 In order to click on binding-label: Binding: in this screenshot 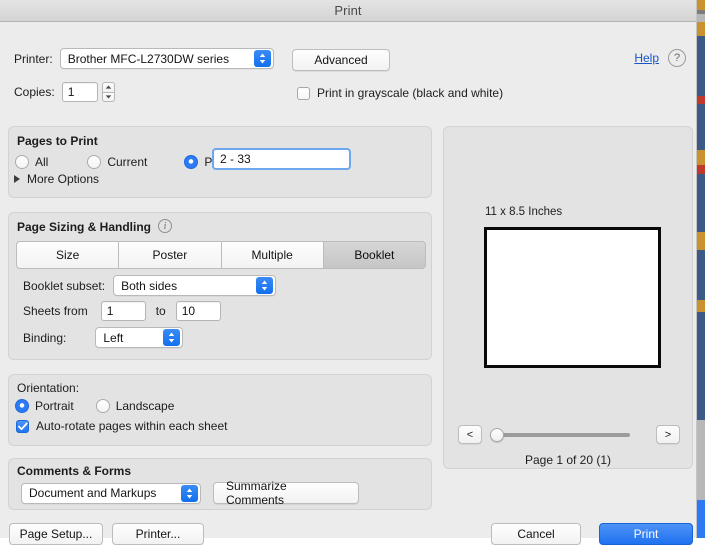, I will do `click(45, 337)`.